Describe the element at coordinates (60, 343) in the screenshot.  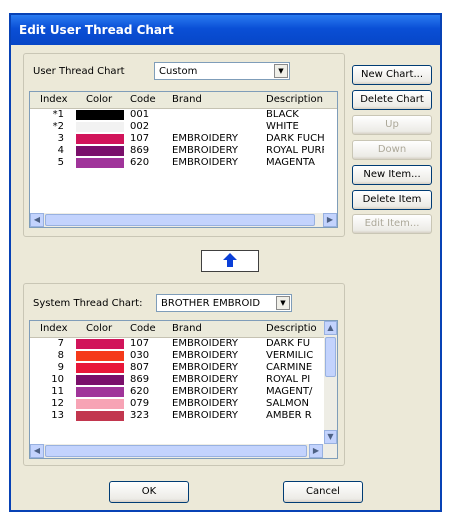
I see `cell-index: 7` at that location.